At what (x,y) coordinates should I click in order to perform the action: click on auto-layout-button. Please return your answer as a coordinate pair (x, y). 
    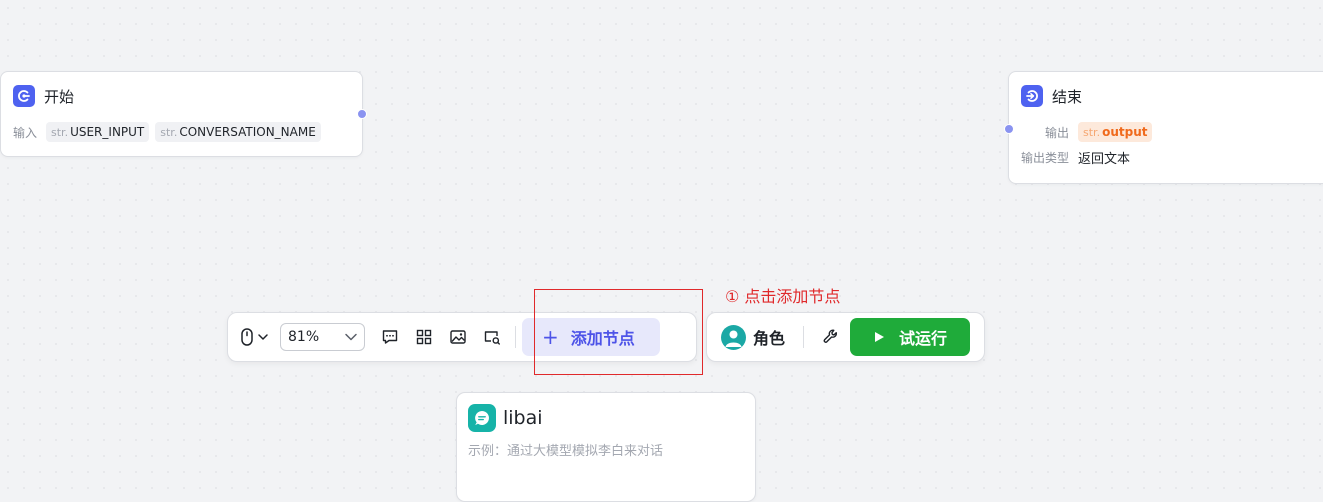
    Looking at the image, I should click on (424, 337).